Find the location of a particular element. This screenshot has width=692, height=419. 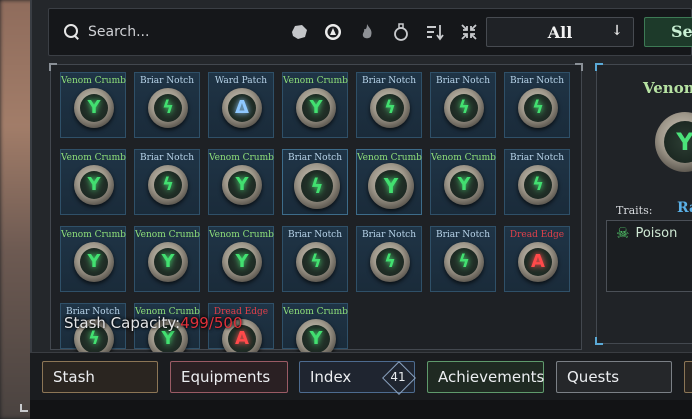

stash-capacity: Stash Capacity:499/500 is located at coordinates (153, 323).